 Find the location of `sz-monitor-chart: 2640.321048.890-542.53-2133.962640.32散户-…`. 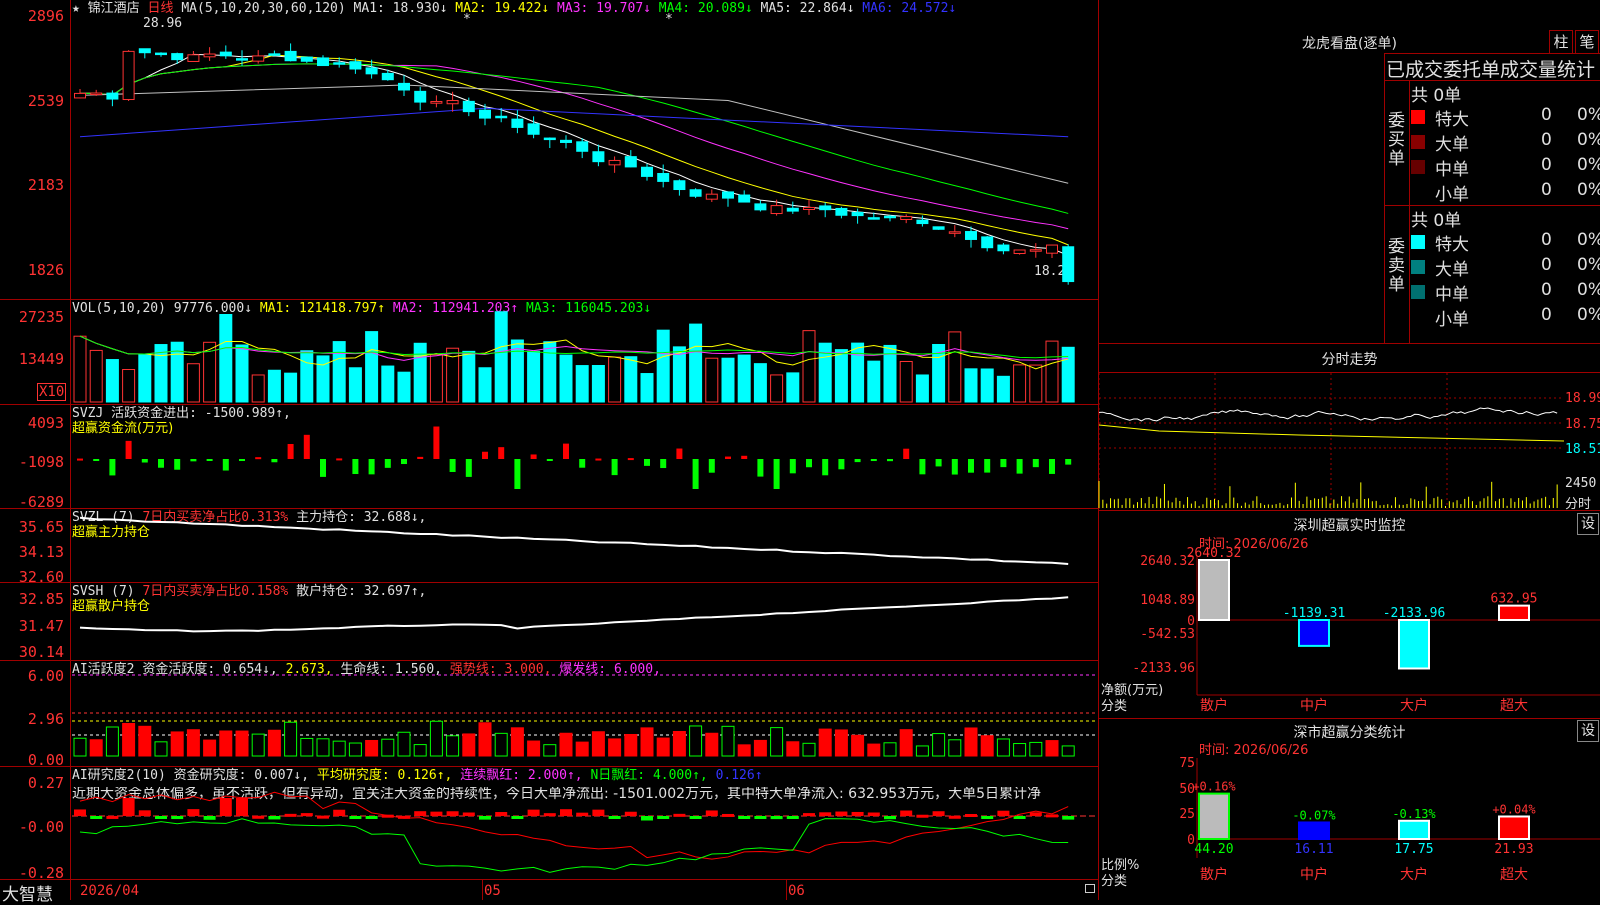

sz-monitor-chart: 2640.321048.890-542.53-2133.962640.32散户-… is located at coordinates (1349, 612).